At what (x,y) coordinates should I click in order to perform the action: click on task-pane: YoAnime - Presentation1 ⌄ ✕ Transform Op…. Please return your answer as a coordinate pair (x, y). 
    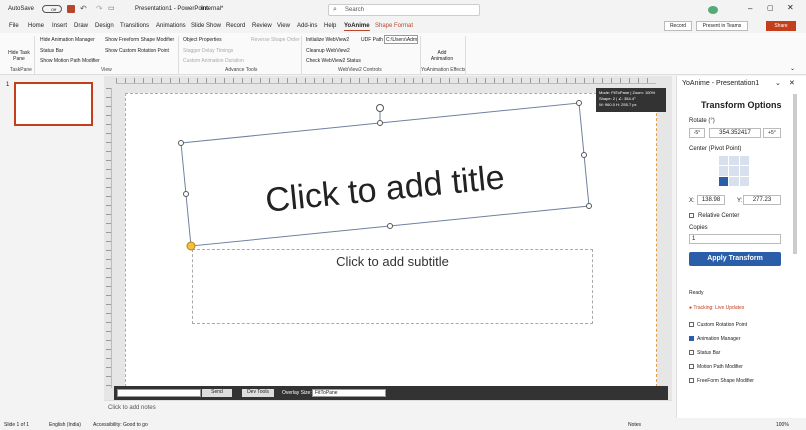
    Looking at the image, I should click on (741, 247).